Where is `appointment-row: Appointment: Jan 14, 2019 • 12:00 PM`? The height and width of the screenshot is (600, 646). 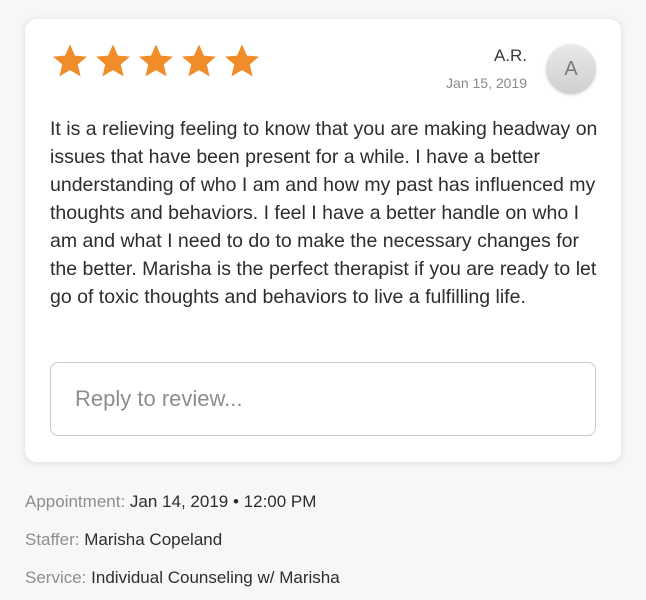 appointment-row: Appointment: Jan 14, 2019 • 12:00 PM is located at coordinates (170, 502).